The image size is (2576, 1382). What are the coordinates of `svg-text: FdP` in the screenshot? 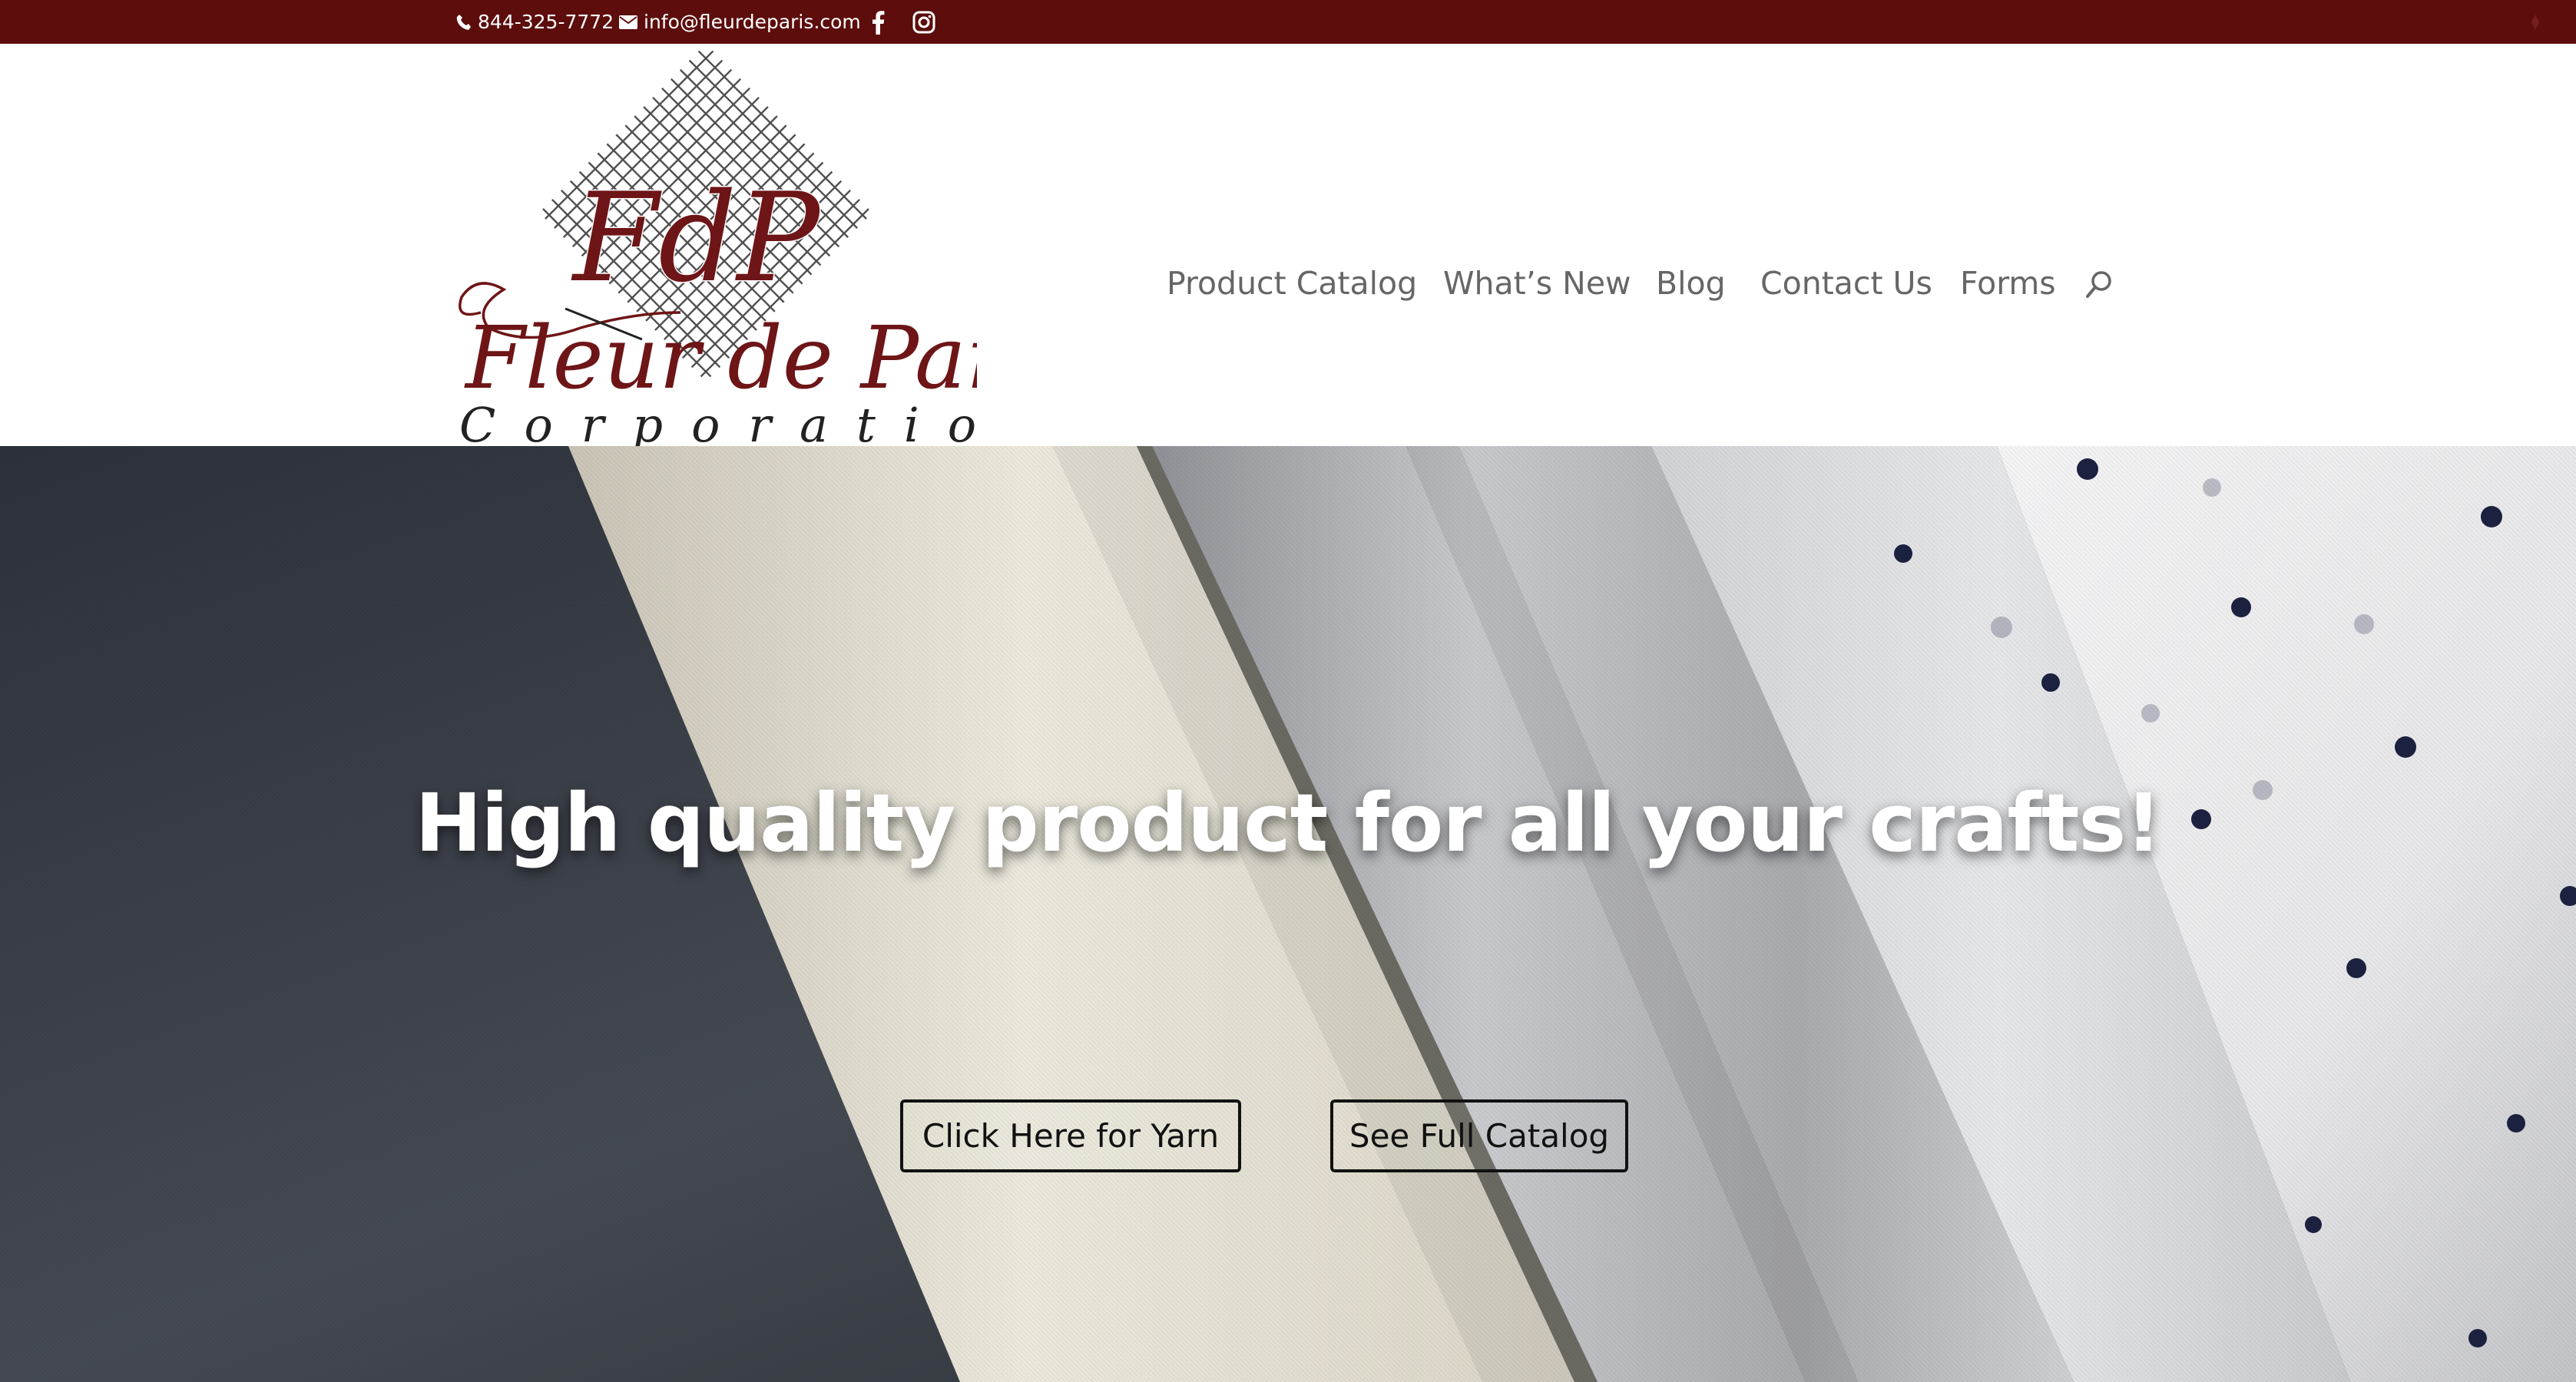 It's located at (696, 237).